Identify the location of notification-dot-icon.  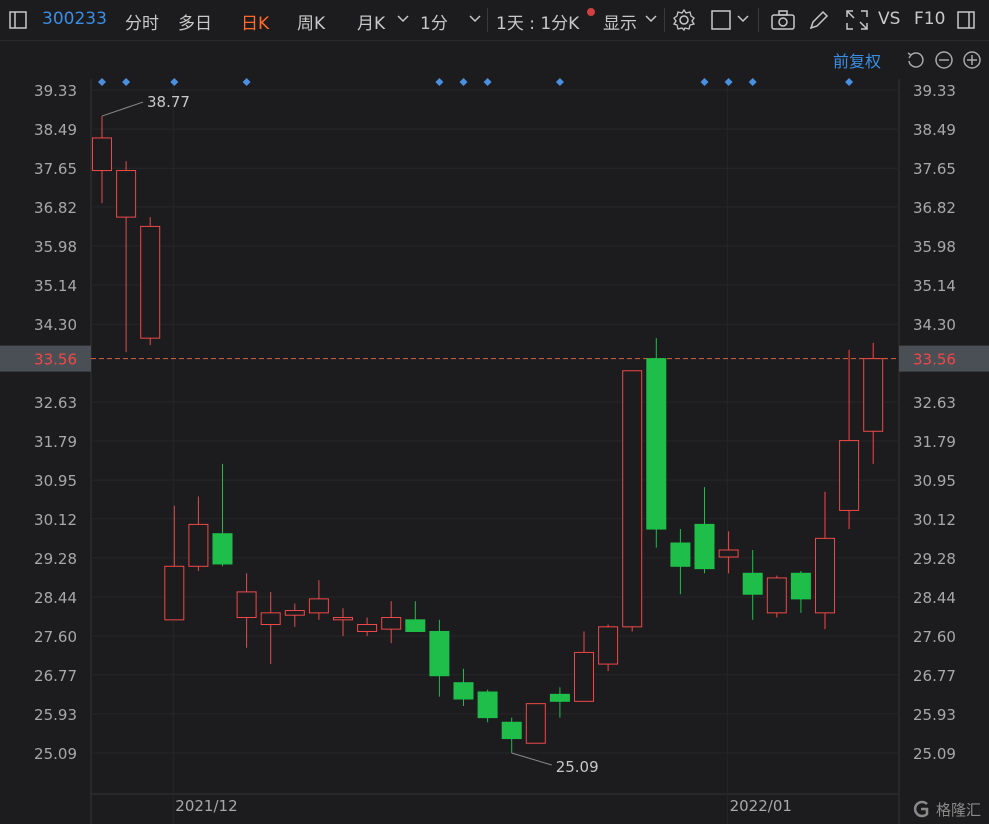
(591, 12).